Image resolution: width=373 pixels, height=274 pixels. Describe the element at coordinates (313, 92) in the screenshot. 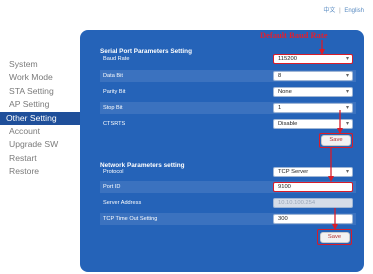

I see `parity-bit-select: None` at that location.